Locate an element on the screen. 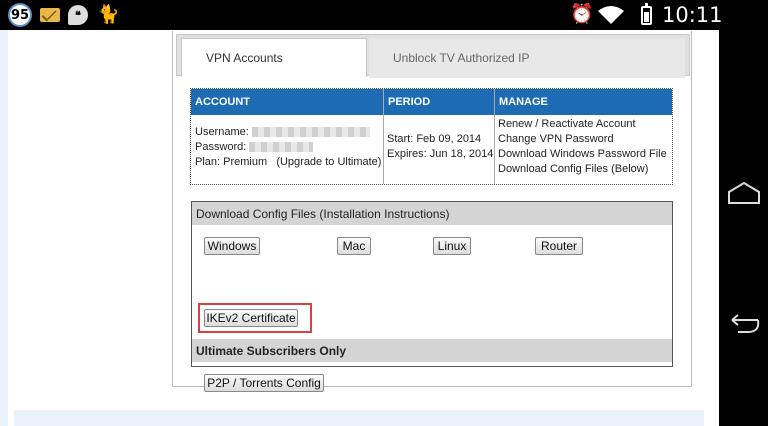  alarm-icon: ⏰ is located at coordinates (582, 14).